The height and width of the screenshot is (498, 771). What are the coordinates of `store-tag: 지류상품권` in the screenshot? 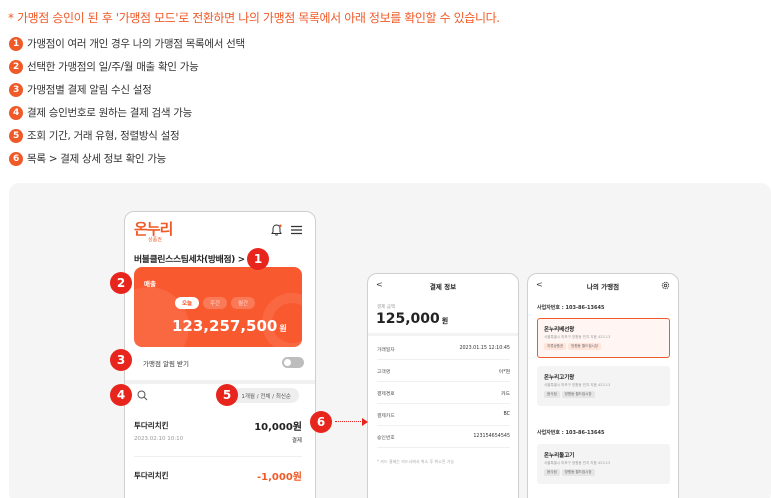 It's located at (555, 346).